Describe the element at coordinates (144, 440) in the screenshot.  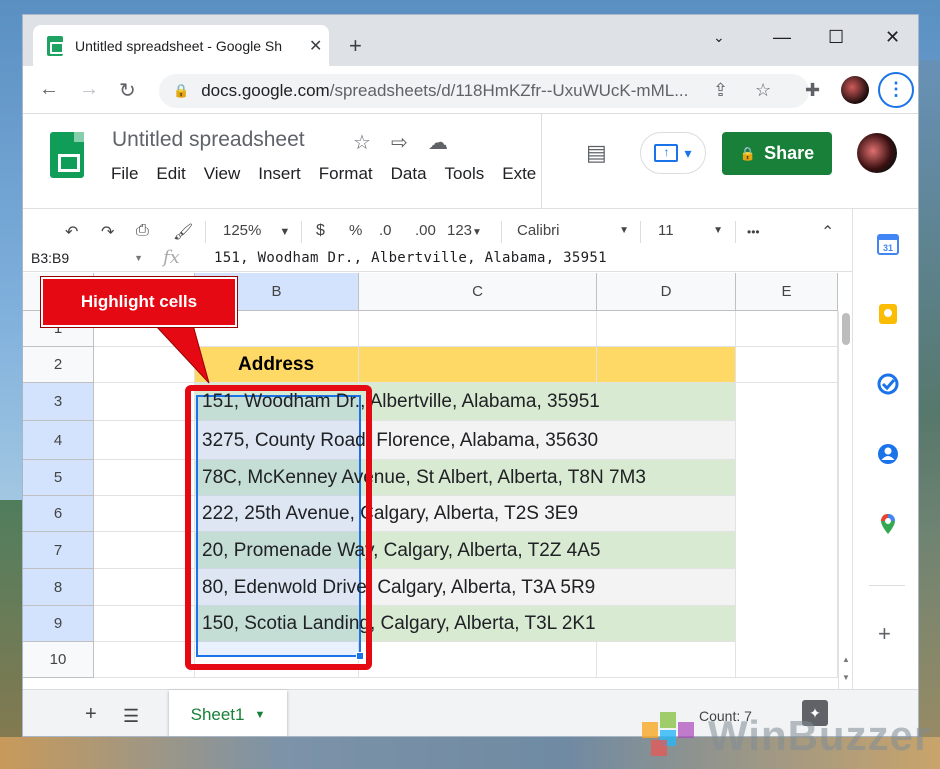
I see `cell-a4` at that location.